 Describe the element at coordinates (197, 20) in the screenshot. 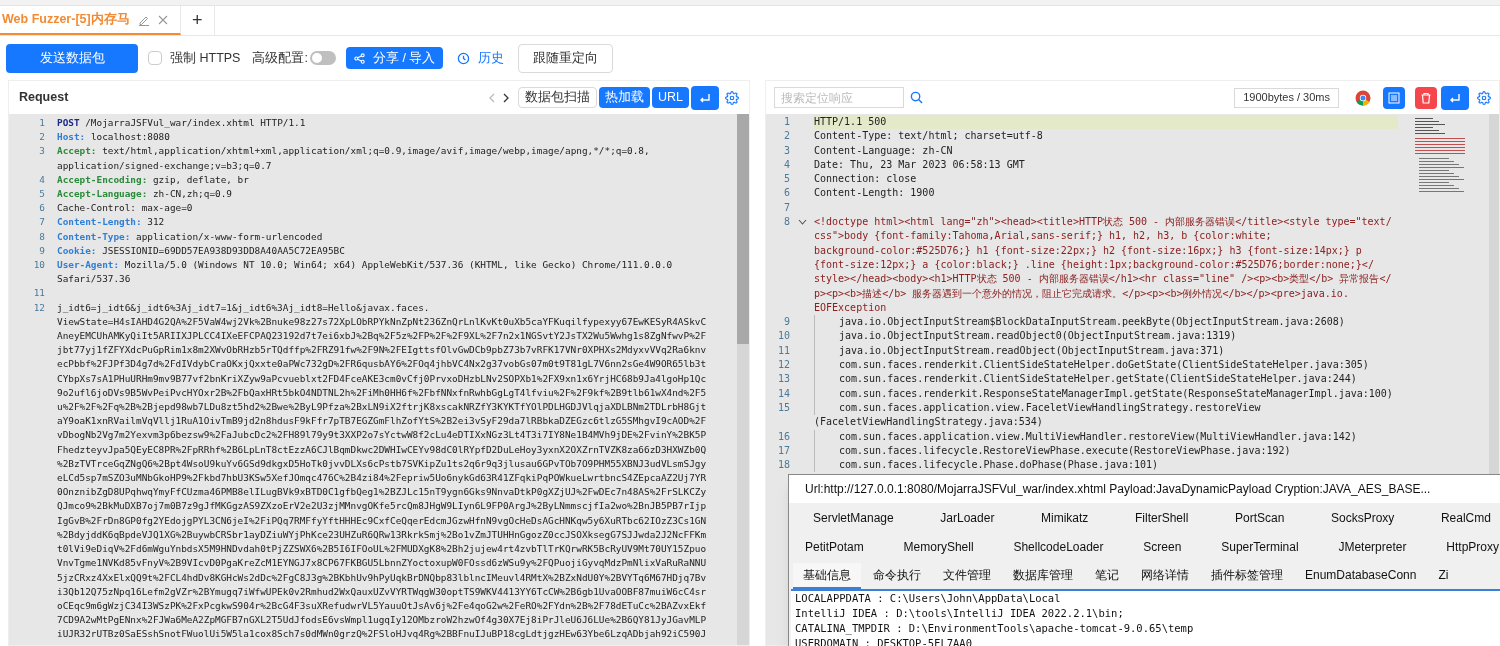

I see `new-tab-button: +` at that location.